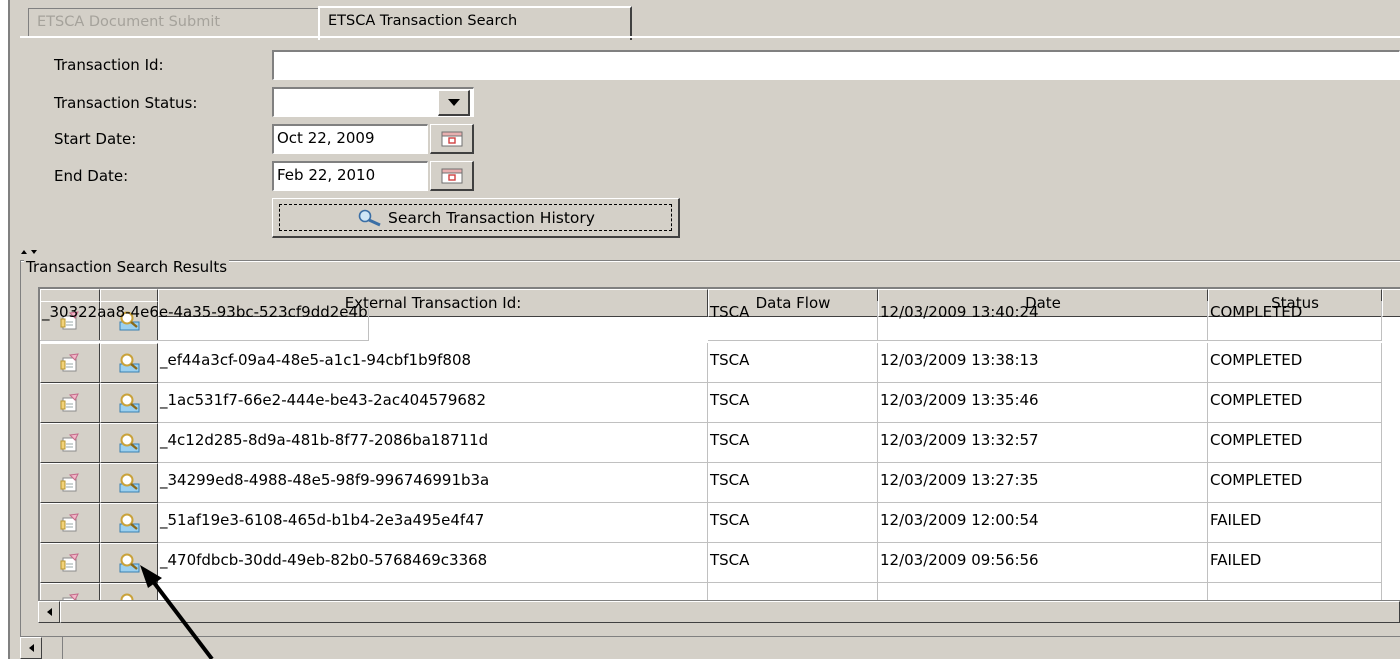 The height and width of the screenshot is (659, 1400). What do you see at coordinates (433, 443) in the screenshot?
I see `cell-external-transaction-id: _4c12d285-8d9a-481b-8f77-2086ba18711d` at bounding box center [433, 443].